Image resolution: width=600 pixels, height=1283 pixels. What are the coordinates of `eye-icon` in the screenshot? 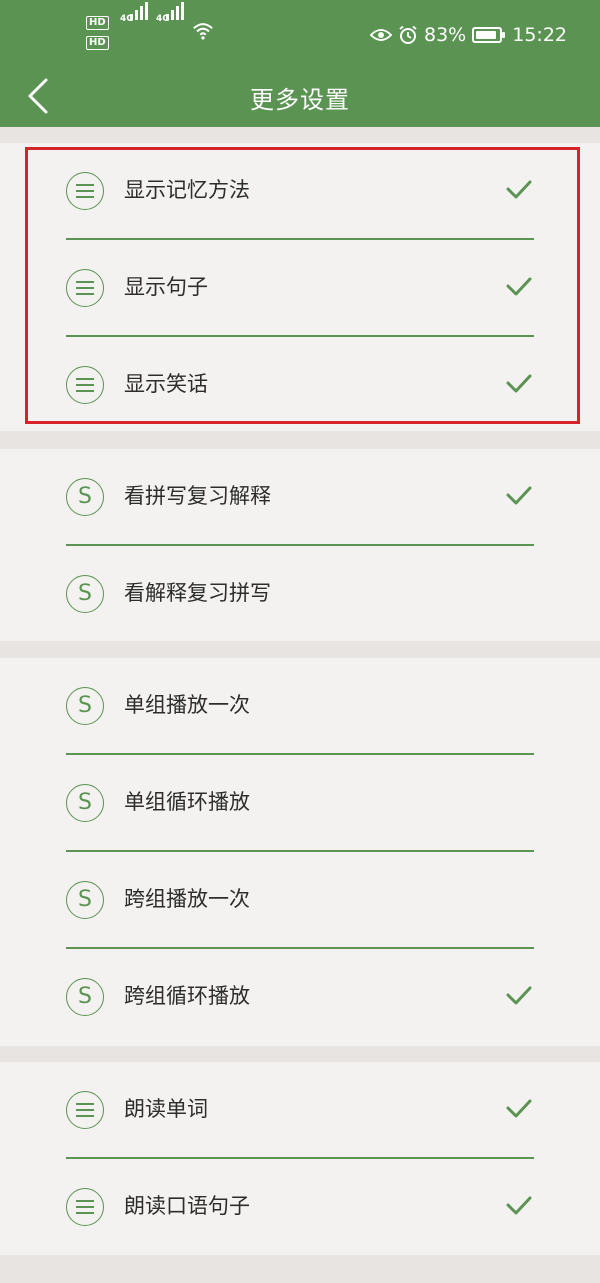 It's located at (381, 35).